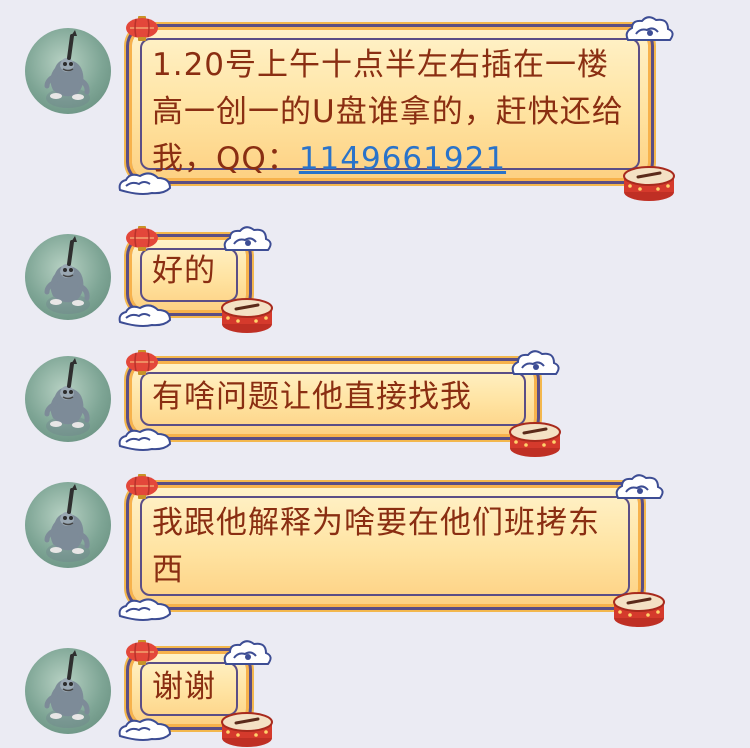  What do you see at coordinates (184, 687) in the screenshot?
I see `message-text: 谢谢` at bounding box center [184, 687].